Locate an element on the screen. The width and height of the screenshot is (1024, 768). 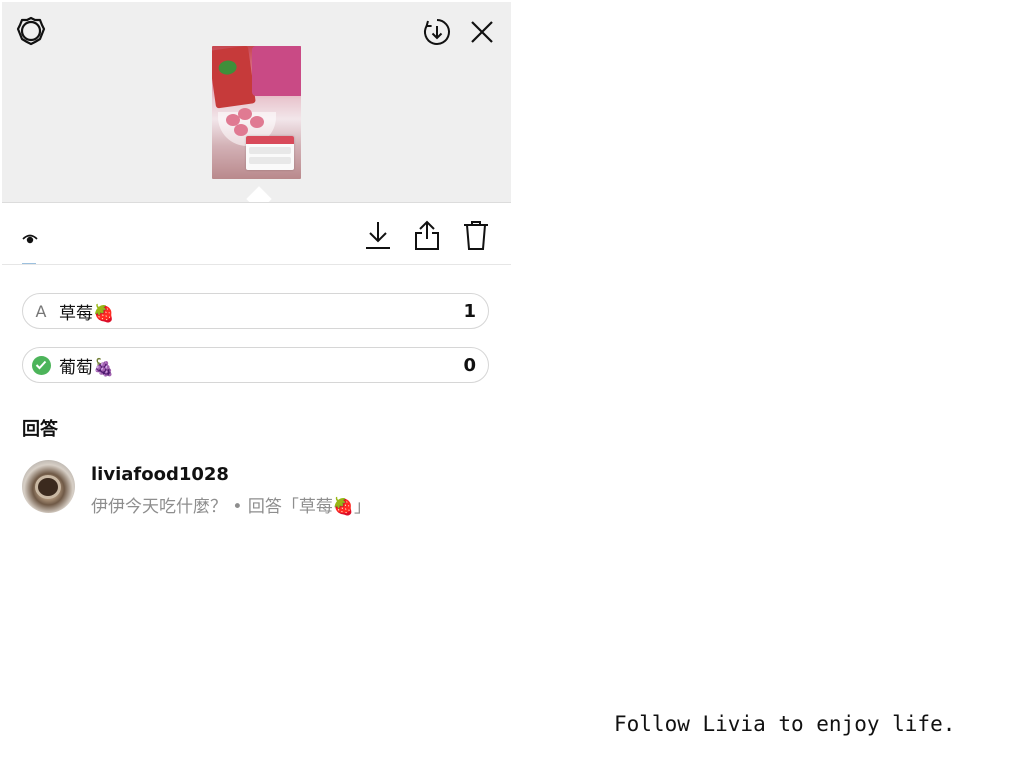
poll-option-label: 葡萄🍇 is located at coordinates (87, 367).